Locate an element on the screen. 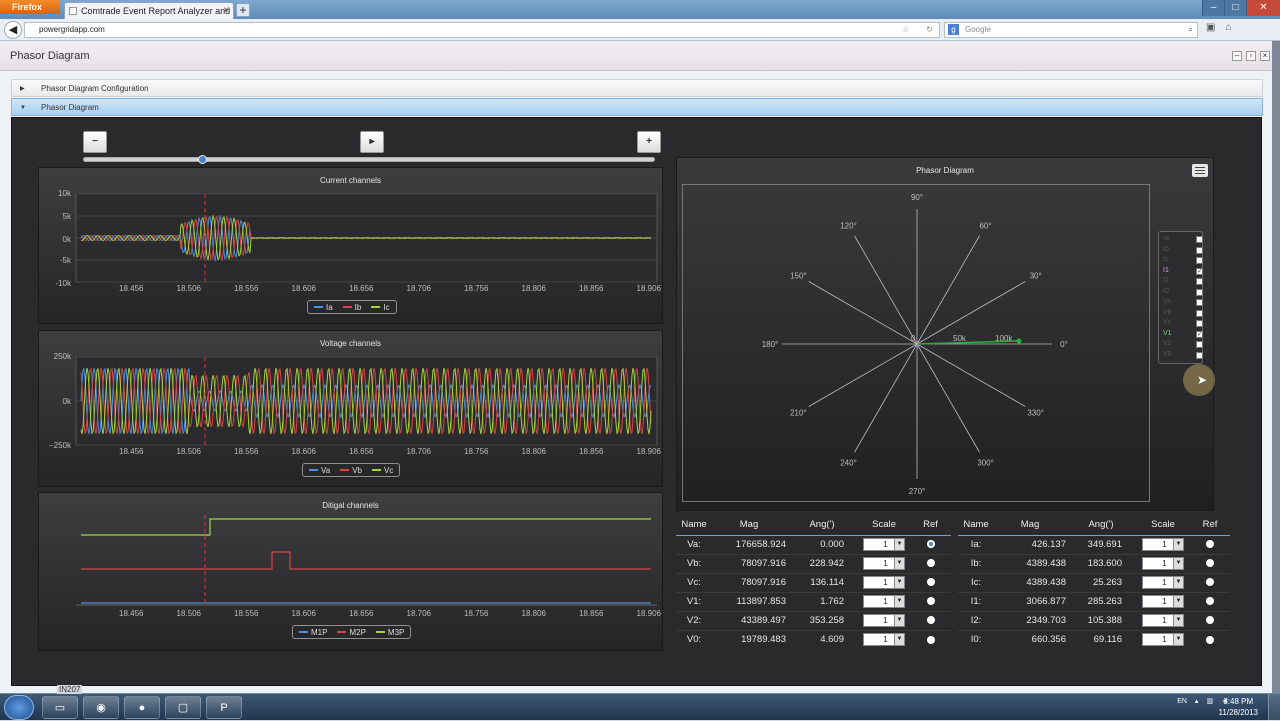 The height and width of the screenshot is (721, 1280). show-desktop-button is located at coordinates (1274, 707).